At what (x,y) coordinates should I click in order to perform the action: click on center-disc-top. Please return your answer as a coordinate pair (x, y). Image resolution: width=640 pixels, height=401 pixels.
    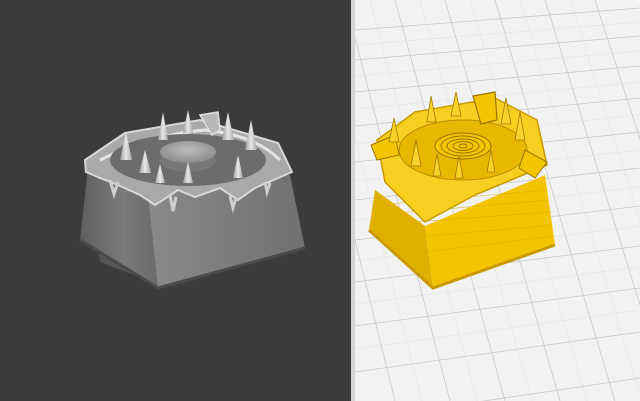
    Looking at the image, I should click on (188, 152).